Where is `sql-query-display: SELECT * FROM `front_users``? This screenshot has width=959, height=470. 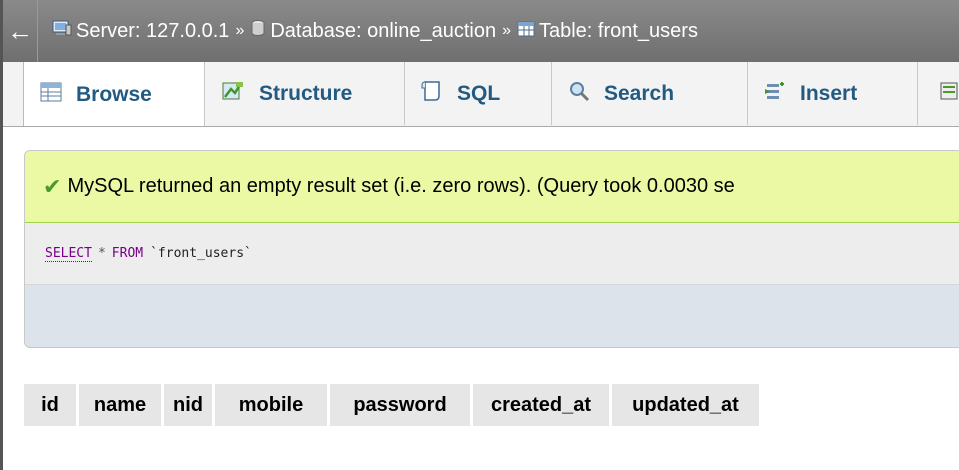
sql-query-display: SELECT * FROM `front_users` is located at coordinates (492, 254).